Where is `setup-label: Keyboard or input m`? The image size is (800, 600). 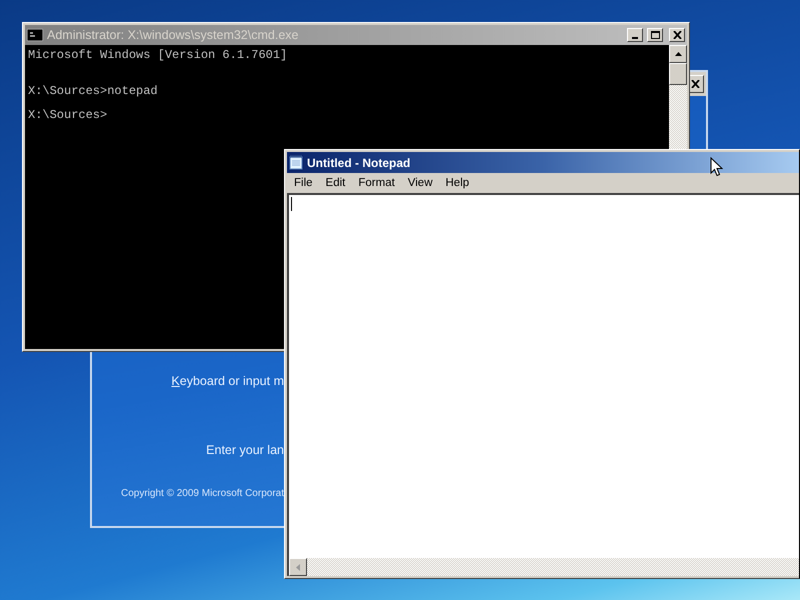 setup-label: Keyboard or input m is located at coordinates (227, 381).